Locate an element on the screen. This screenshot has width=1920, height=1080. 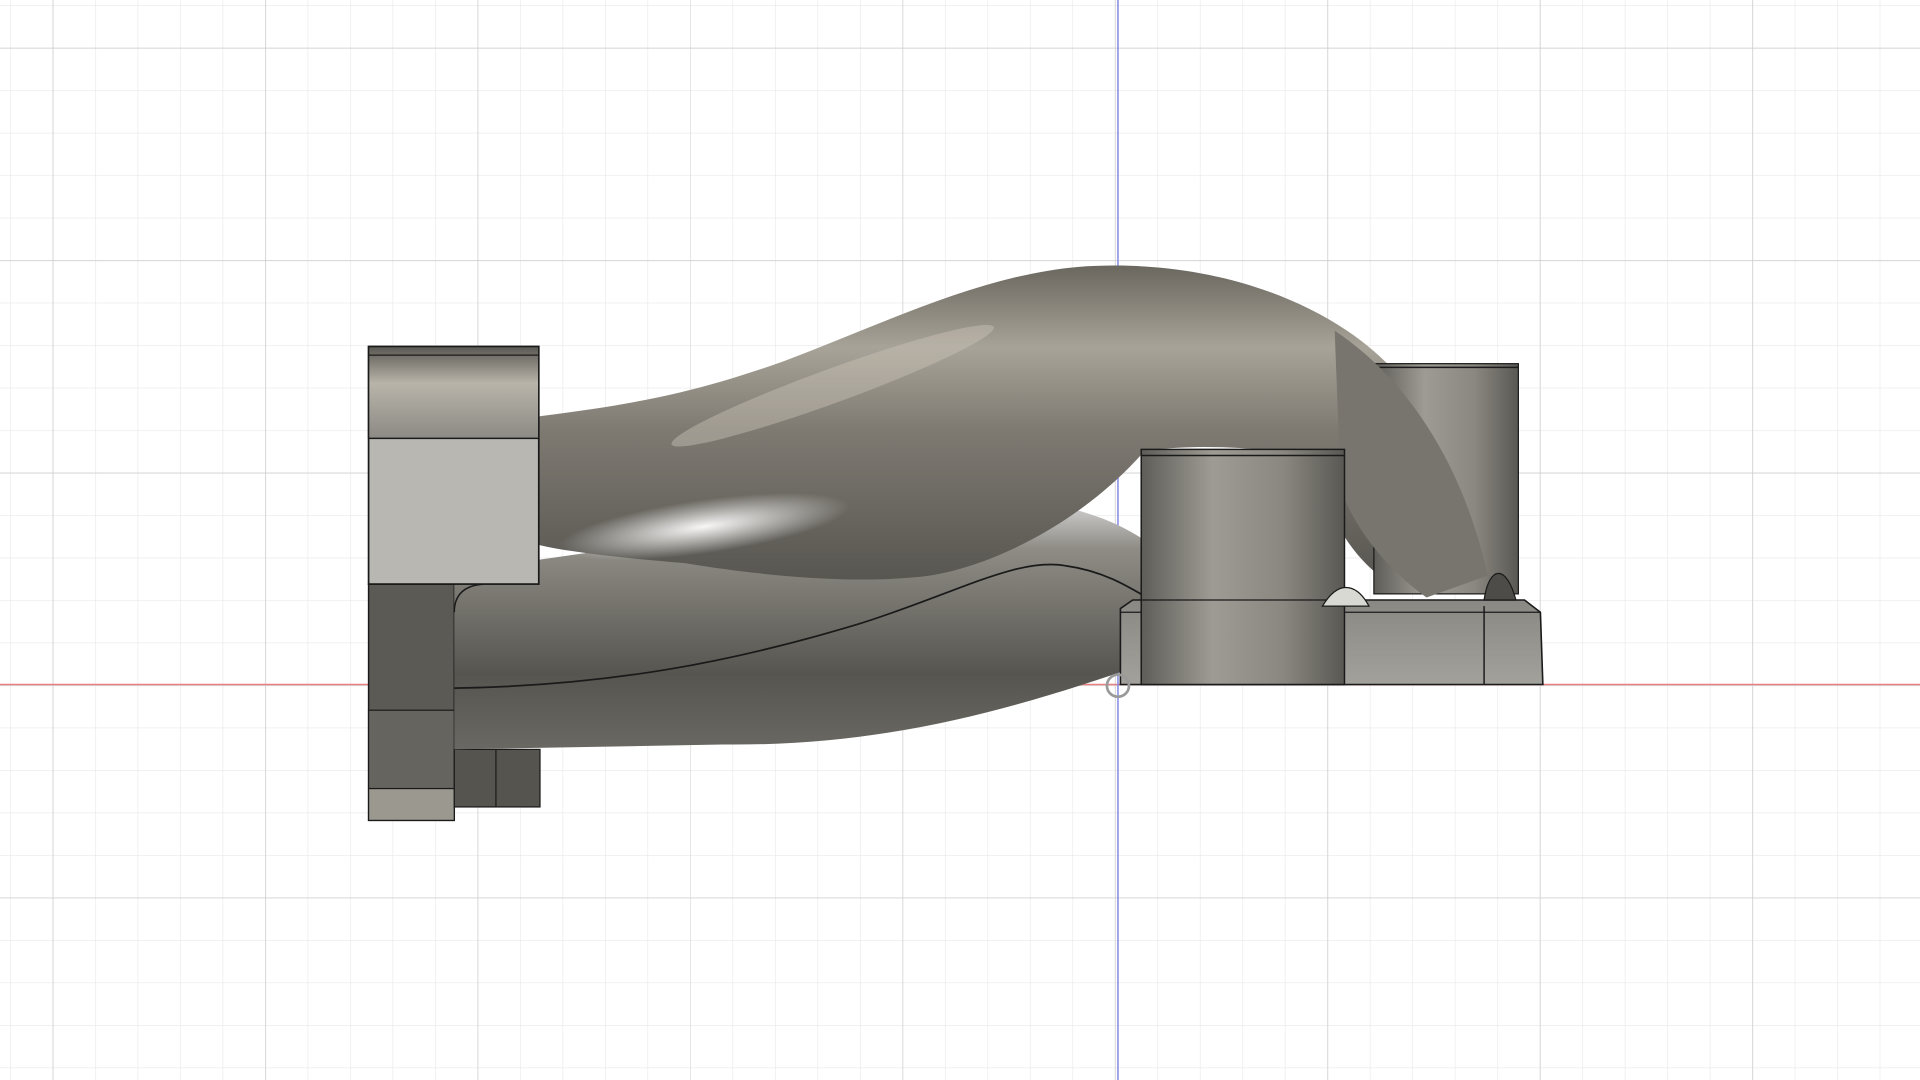
left-flange-top-face is located at coordinates (453, 392).